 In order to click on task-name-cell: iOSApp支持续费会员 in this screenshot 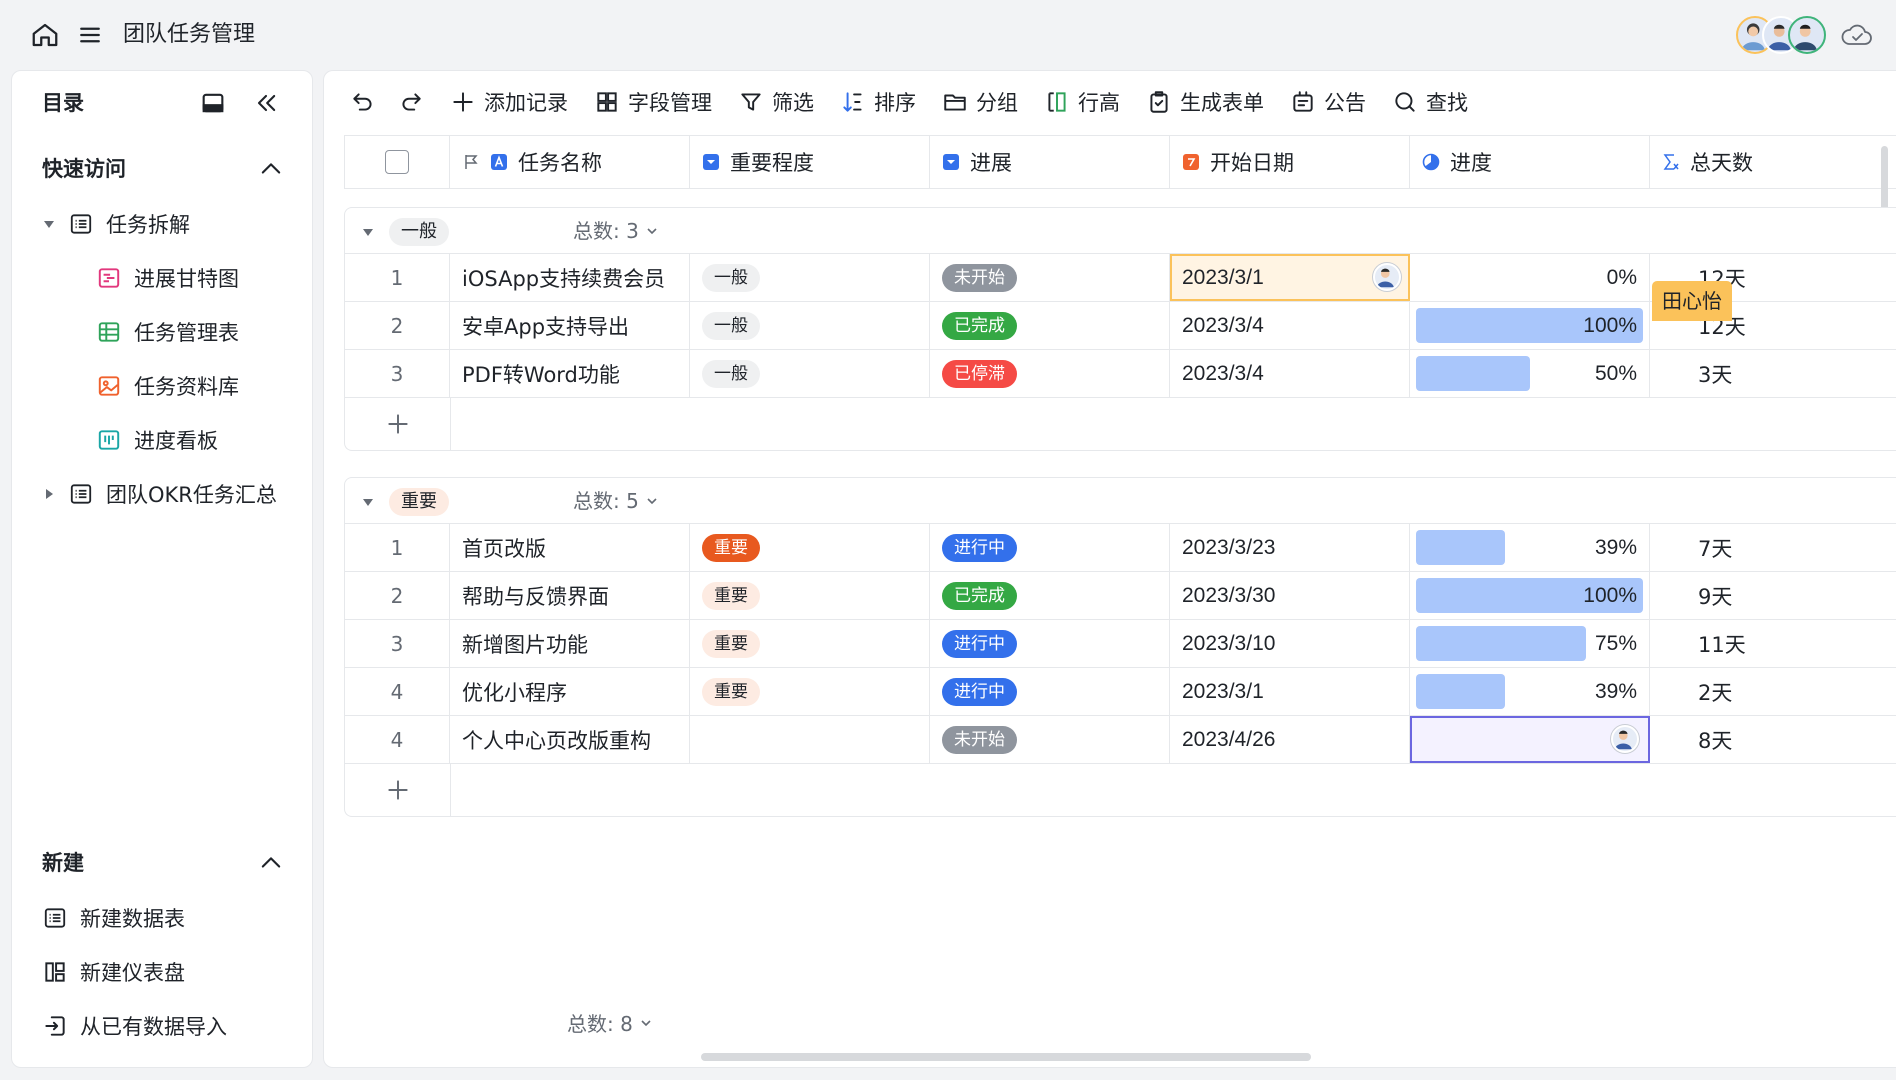, I will do `click(570, 277)`.